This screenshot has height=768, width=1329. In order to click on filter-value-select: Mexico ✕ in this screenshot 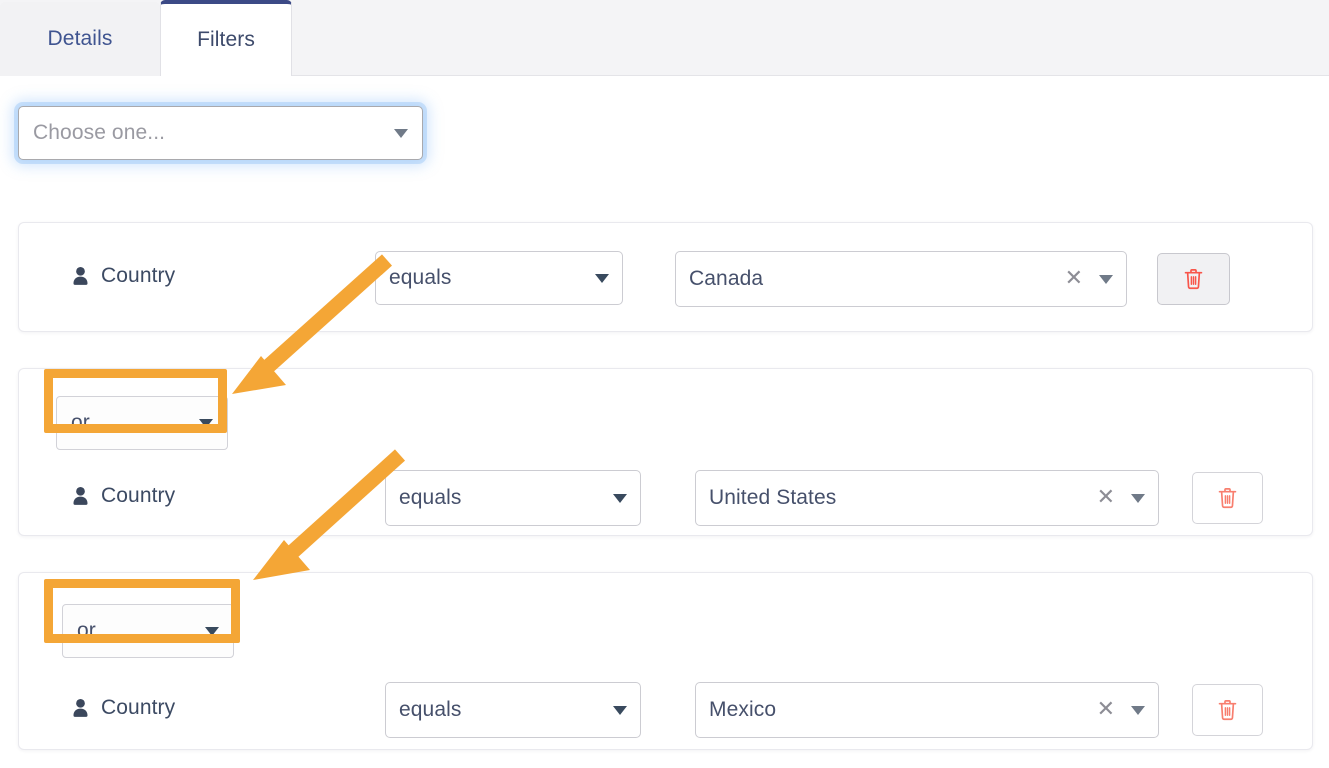, I will do `click(927, 710)`.